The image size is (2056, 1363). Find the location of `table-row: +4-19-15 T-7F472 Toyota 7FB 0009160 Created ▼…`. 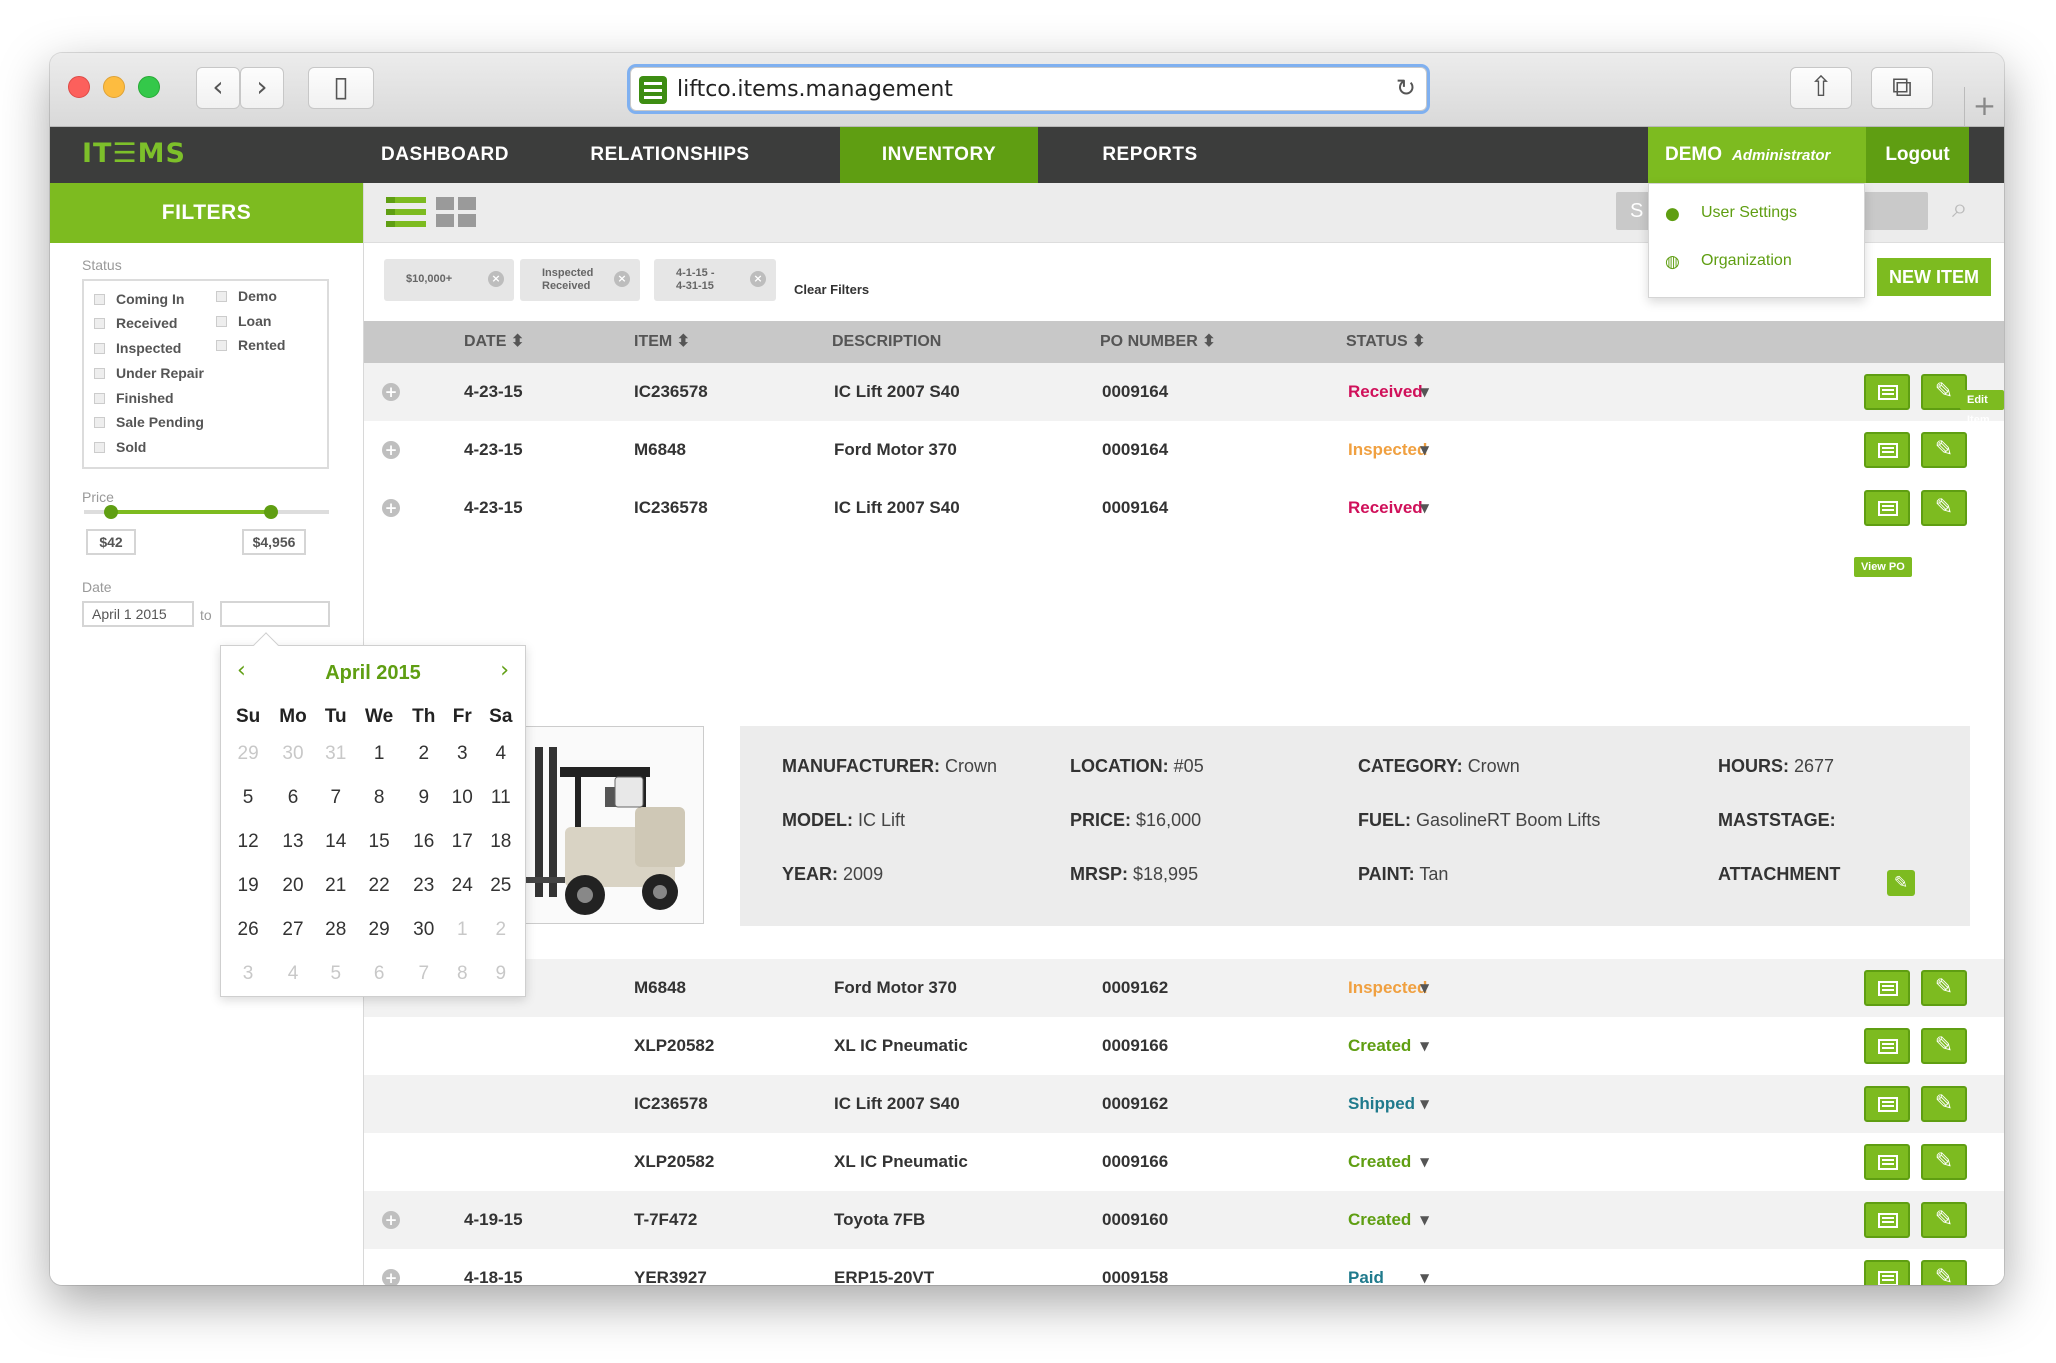

table-row: +4-19-15 T-7F472 Toyota 7FB 0009160 Created ▼… is located at coordinates (1184, 1220).